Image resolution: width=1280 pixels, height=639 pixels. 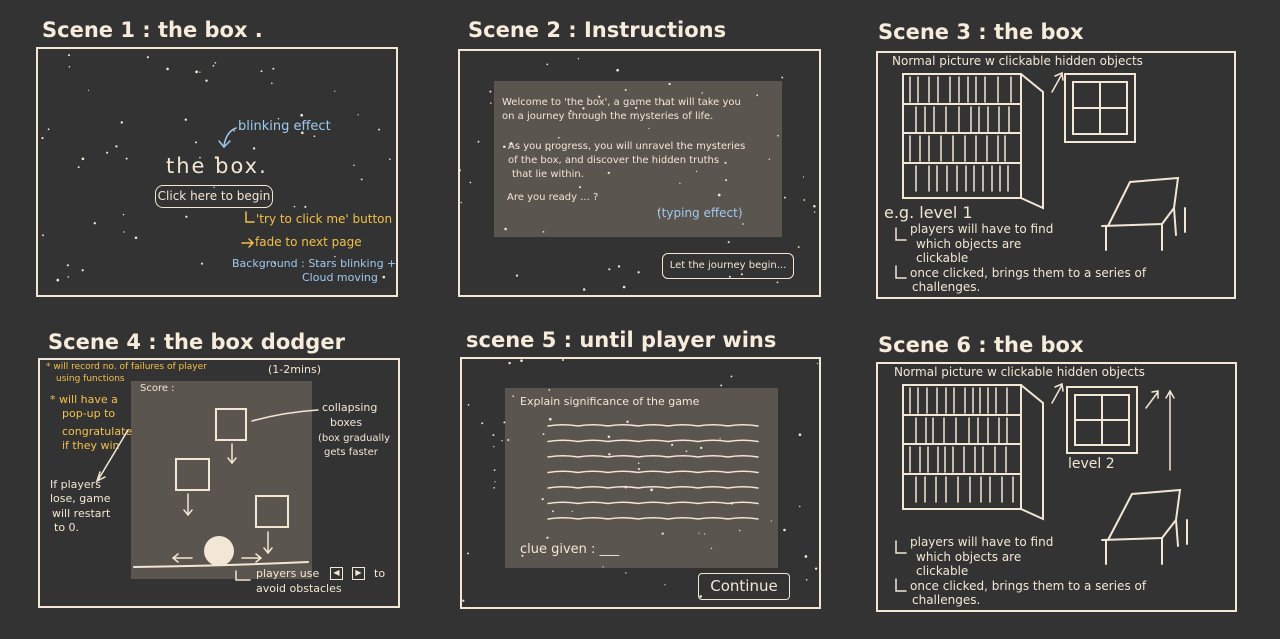 What do you see at coordinates (351, 452) in the screenshot?
I see `scene4-collapse-line4: gets faster` at bounding box center [351, 452].